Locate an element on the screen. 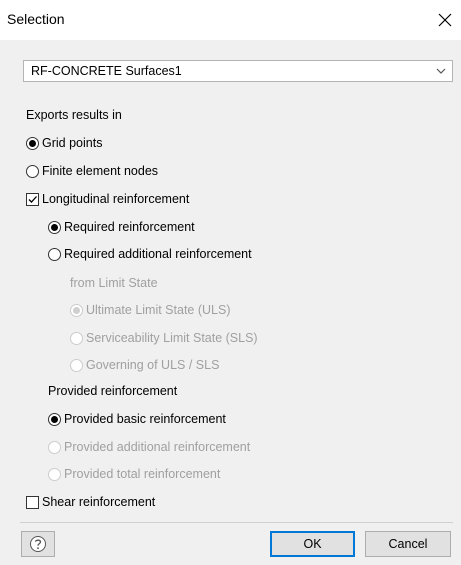 This screenshot has width=461, height=565. required-reinforcement-label: Required reinforcement is located at coordinates (129, 227).